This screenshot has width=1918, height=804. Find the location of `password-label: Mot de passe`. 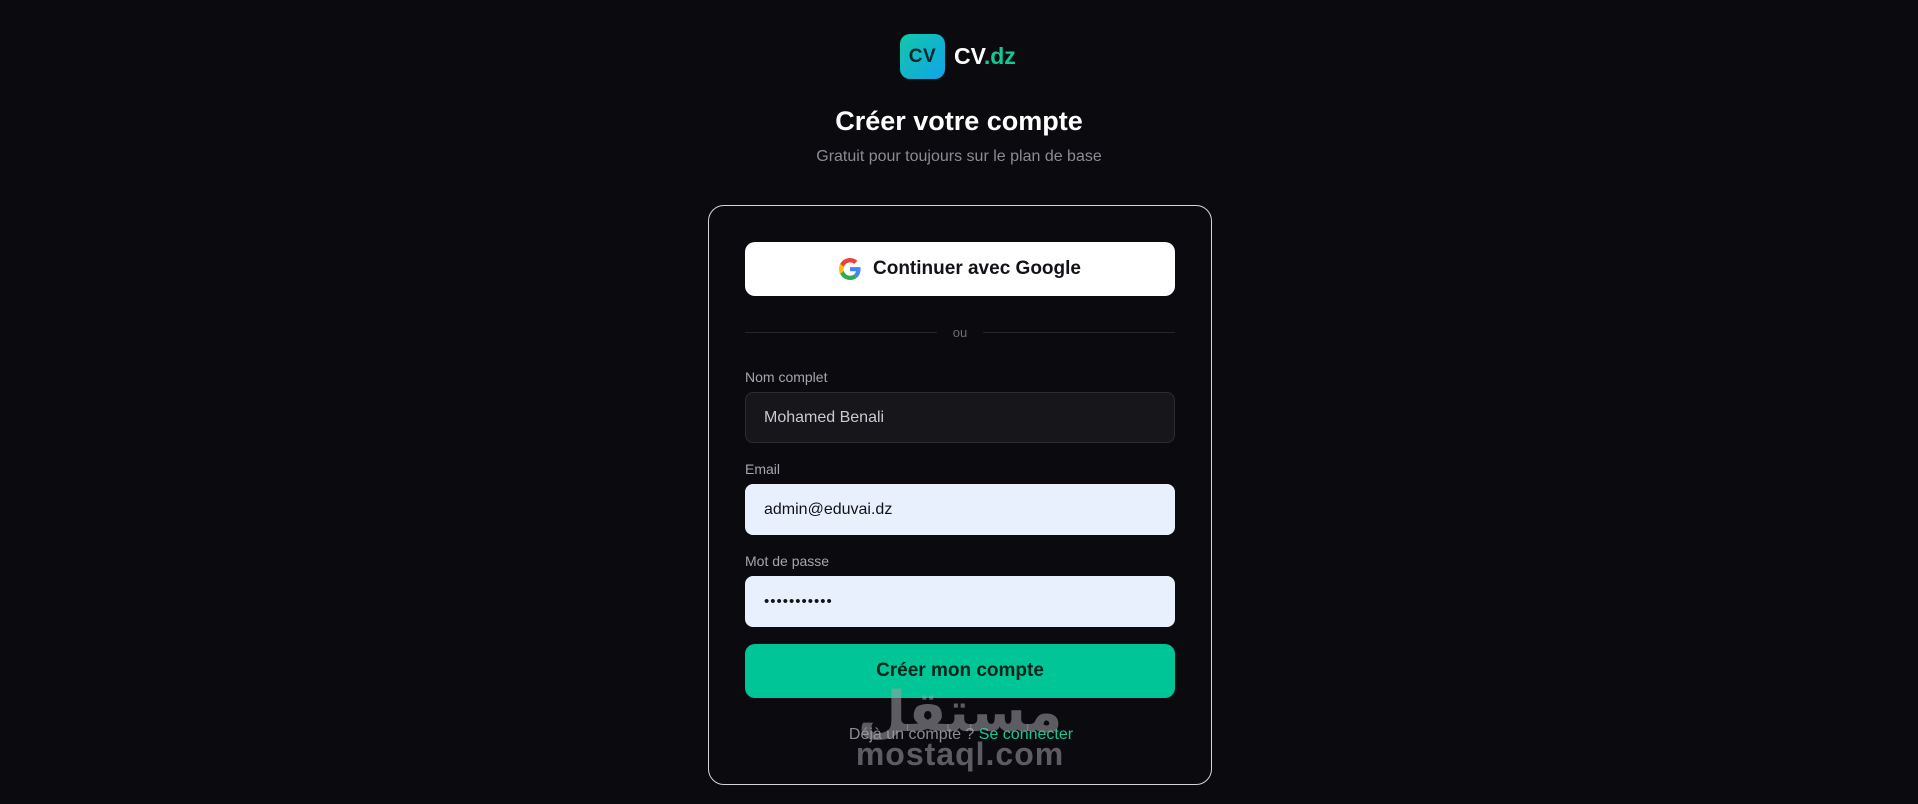

password-label: Mot de passe is located at coordinates (787, 561).